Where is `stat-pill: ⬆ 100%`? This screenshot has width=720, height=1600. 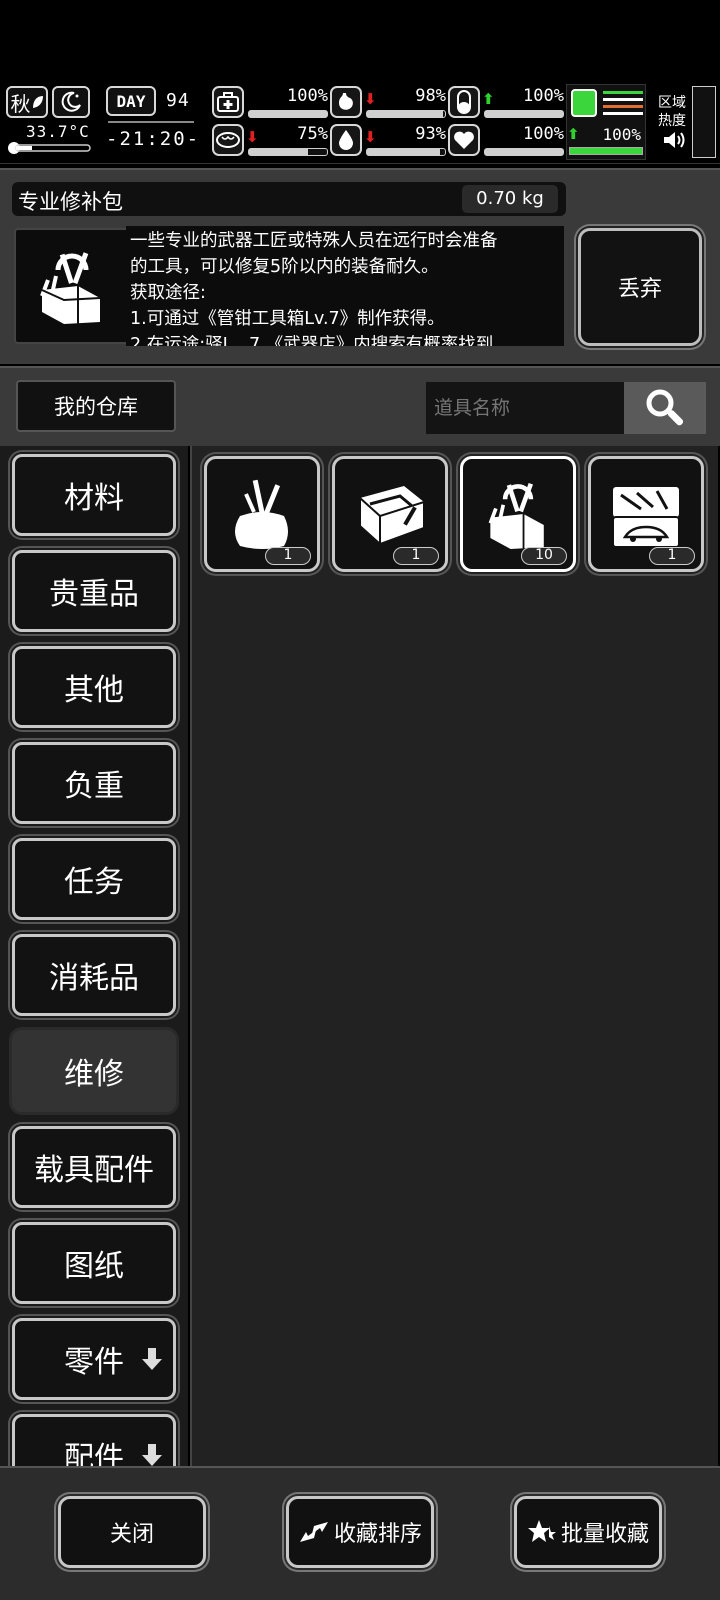
stat-pill: ⬆ 100% is located at coordinates (507, 103).